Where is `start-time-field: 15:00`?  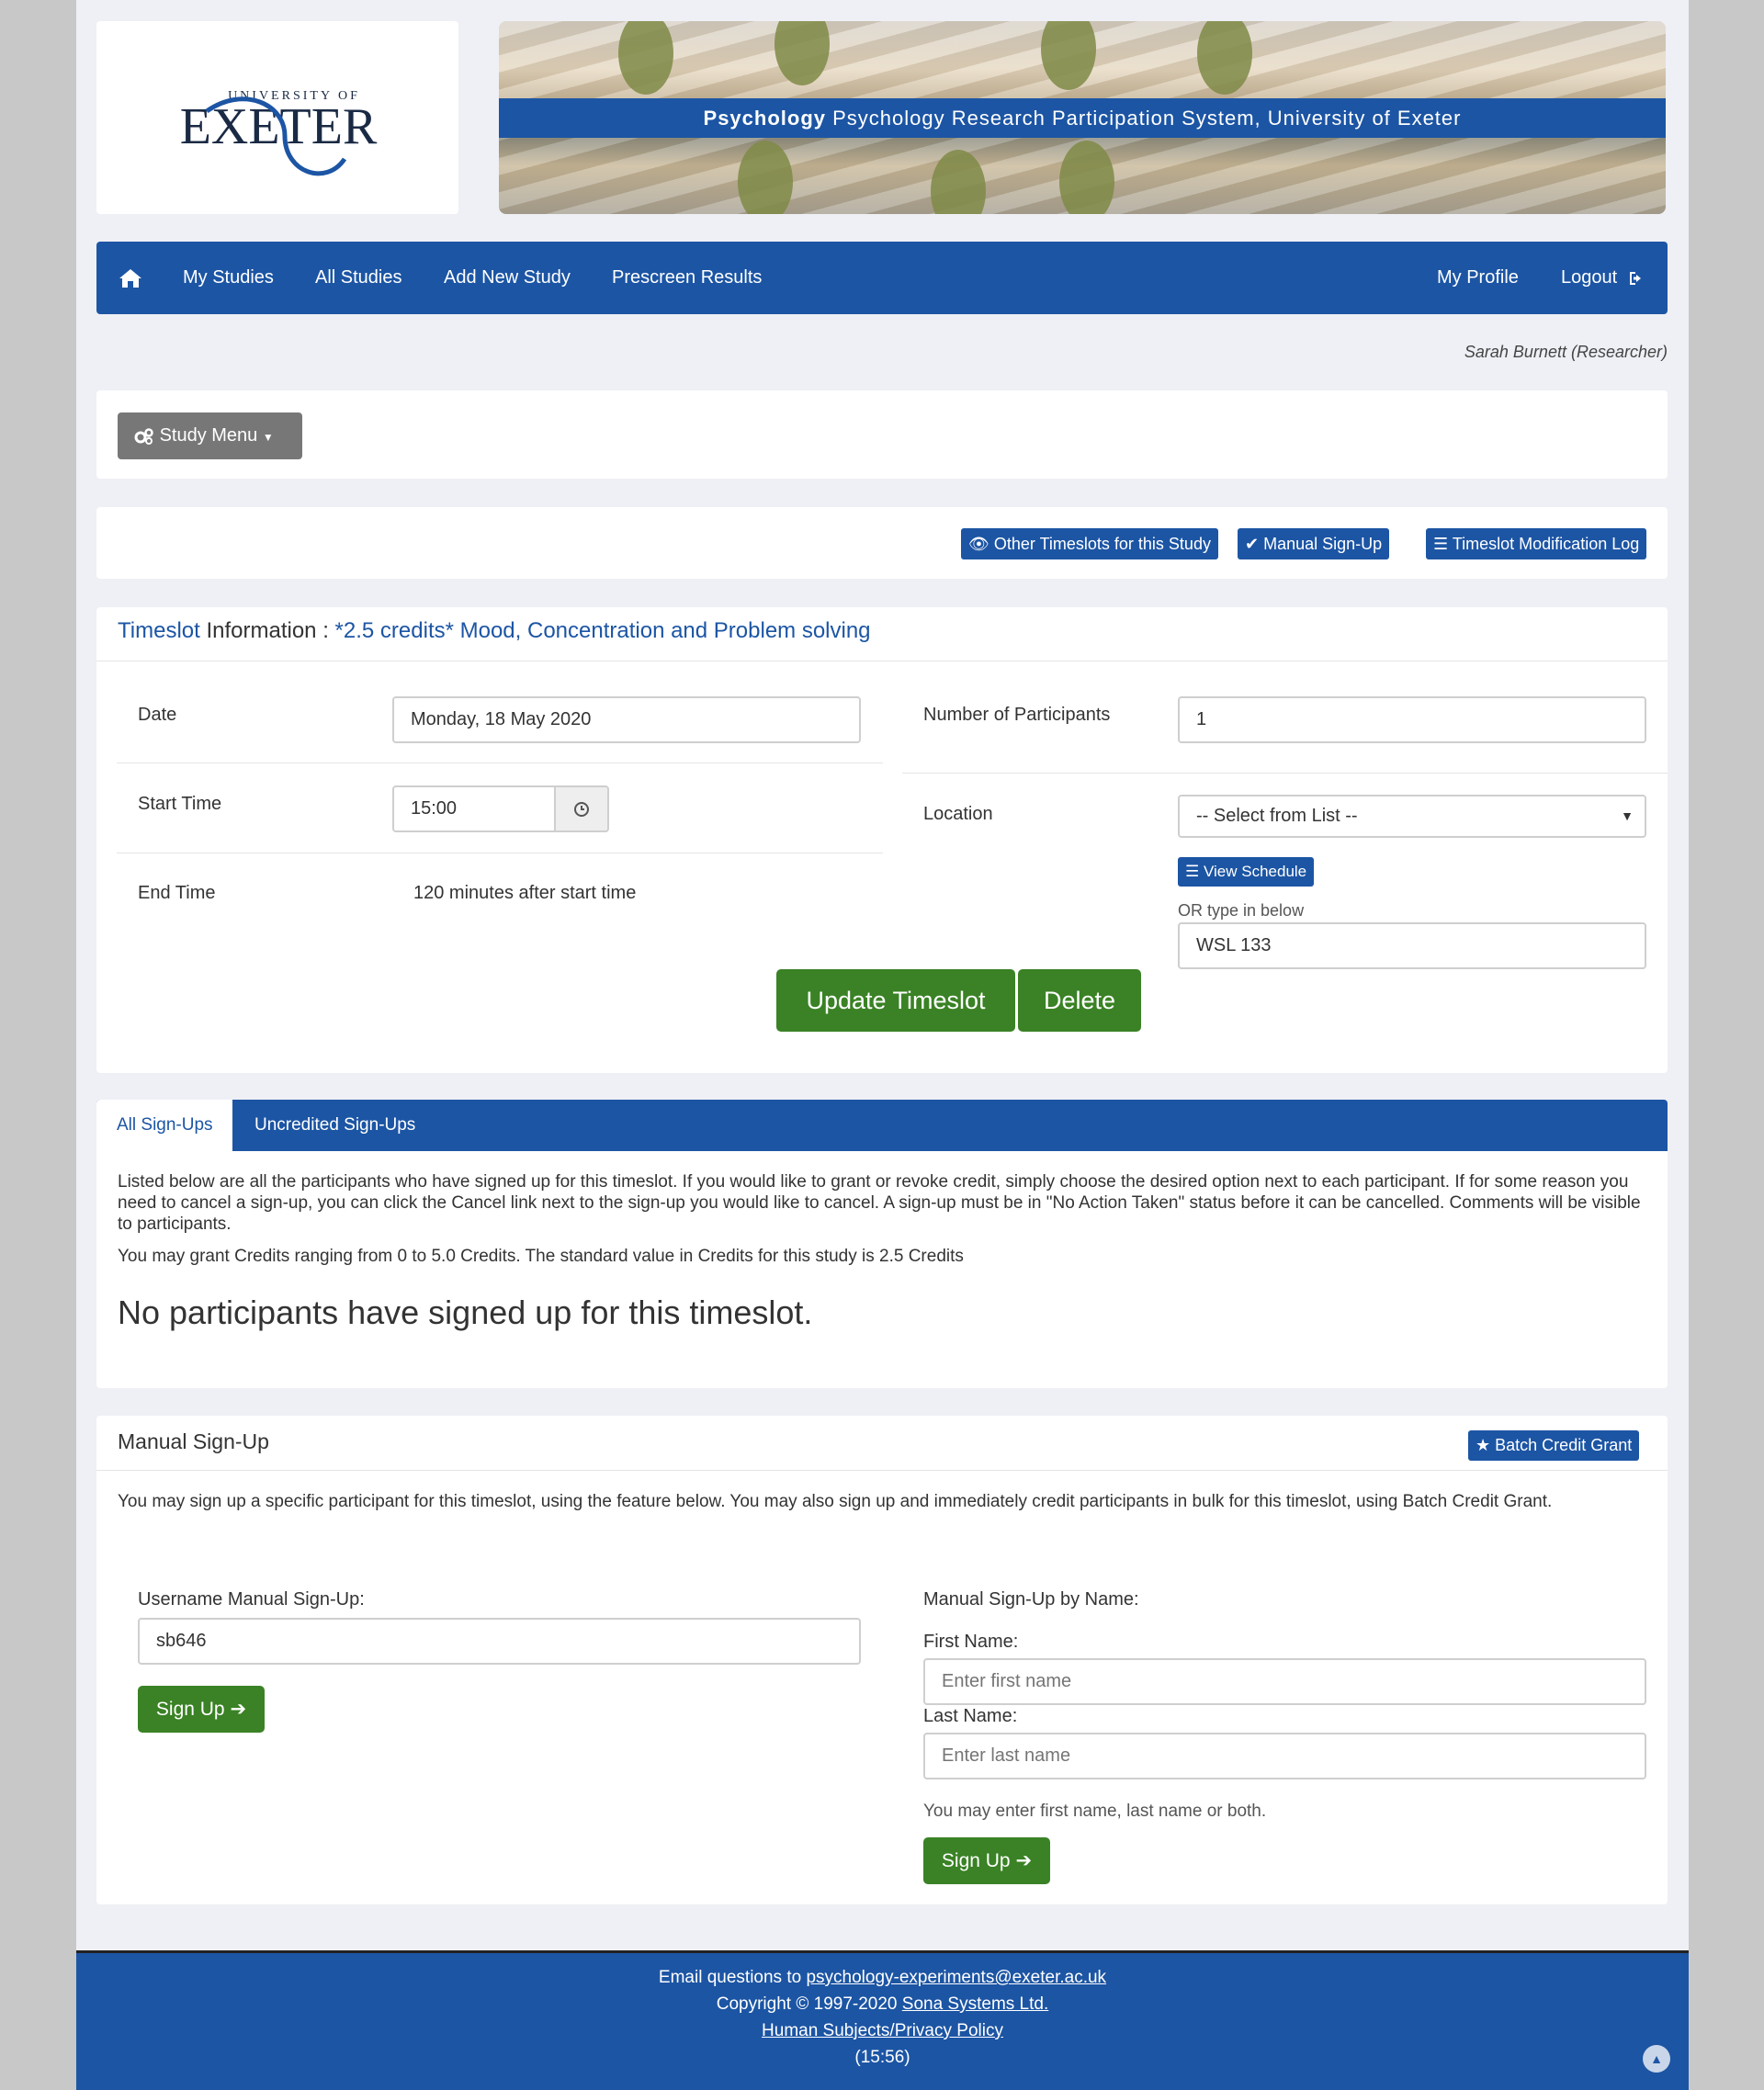 start-time-field: 15:00 is located at coordinates (474, 808).